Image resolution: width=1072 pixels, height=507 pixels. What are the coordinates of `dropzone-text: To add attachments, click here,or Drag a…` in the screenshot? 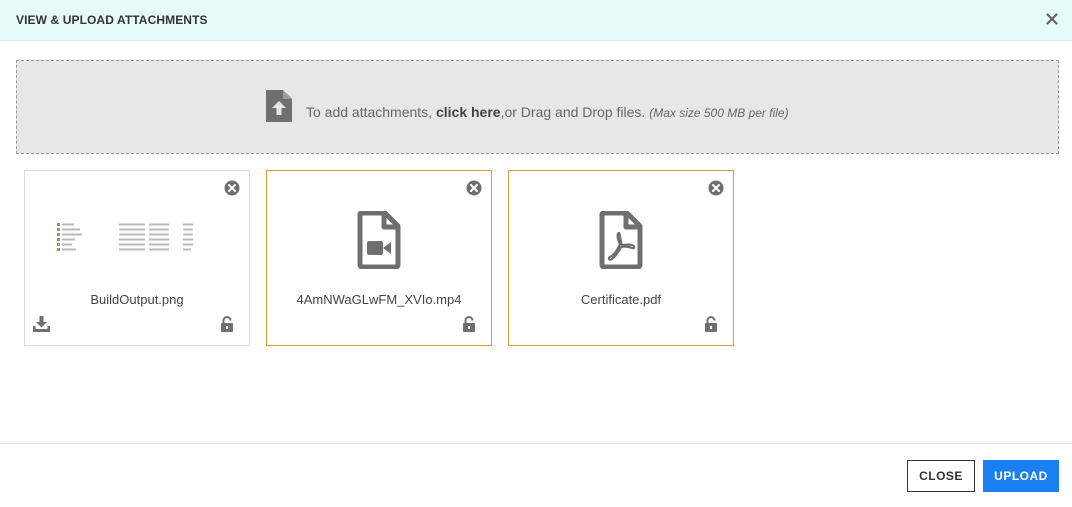 It's located at (547, 112).